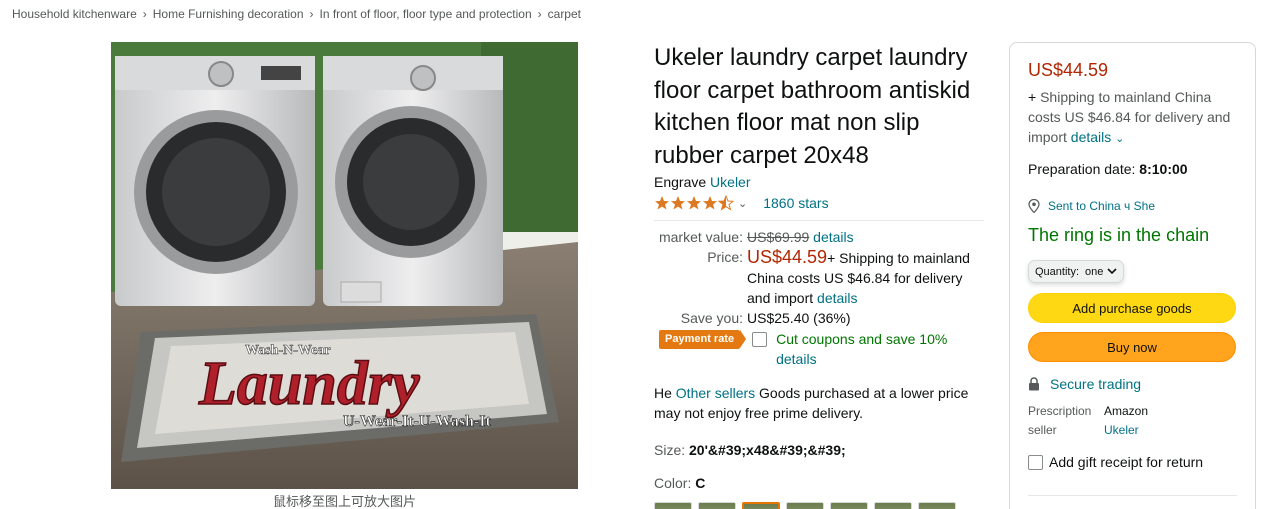 This screenshot has width=1267, height=509. What do you see at coordinates (700, 237) in the screenshot?
I see `market-value-label: market value:` at bounding box center [700, 237].